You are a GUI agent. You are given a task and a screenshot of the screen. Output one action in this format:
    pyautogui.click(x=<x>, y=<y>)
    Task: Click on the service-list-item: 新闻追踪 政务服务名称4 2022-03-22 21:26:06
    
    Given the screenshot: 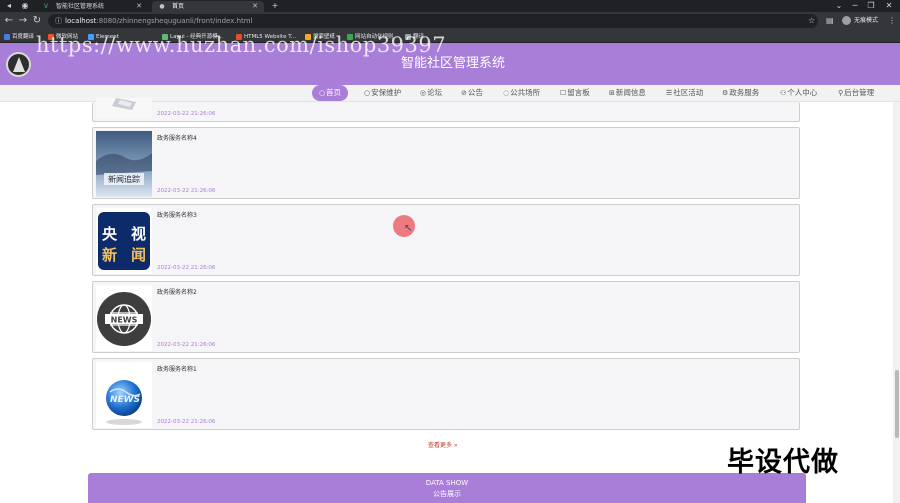 What is the action you would take?
    pyautogui.click(x=446, y=163)
    